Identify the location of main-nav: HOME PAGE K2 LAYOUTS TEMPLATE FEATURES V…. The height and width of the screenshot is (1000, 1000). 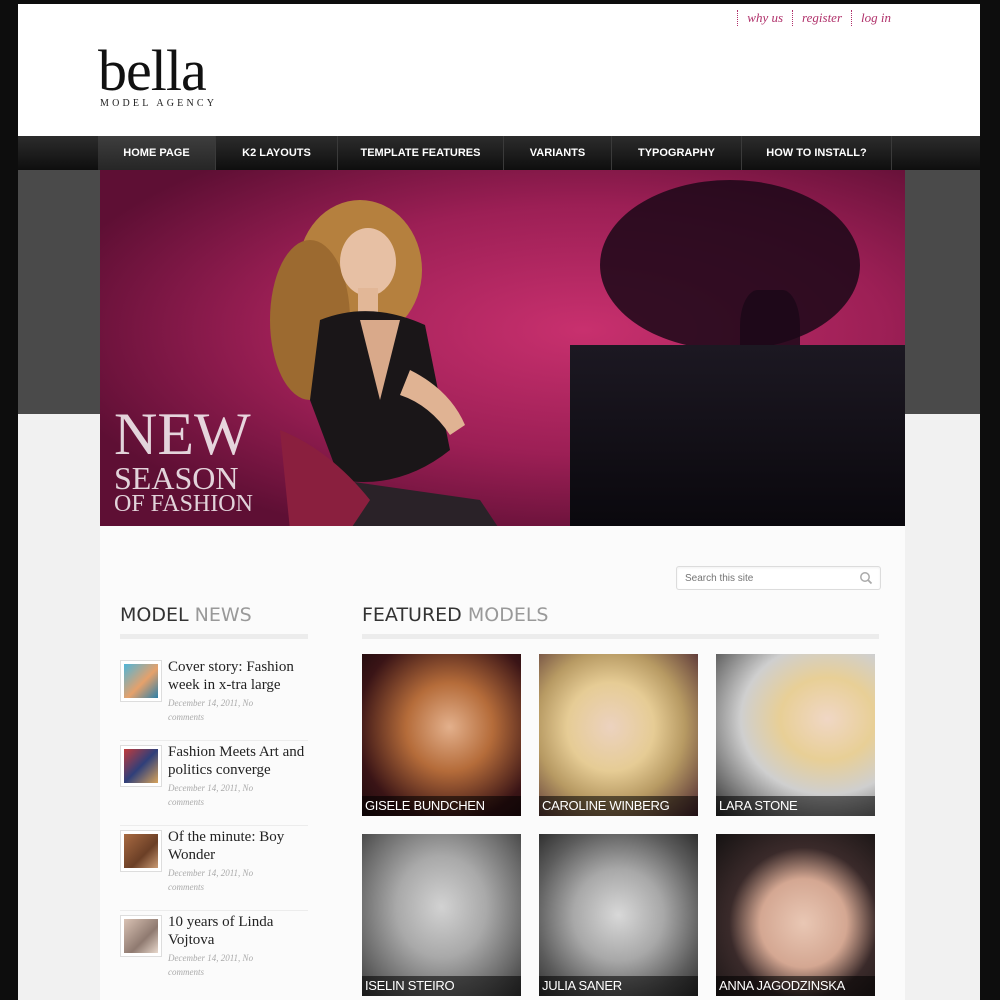
(495, 153).